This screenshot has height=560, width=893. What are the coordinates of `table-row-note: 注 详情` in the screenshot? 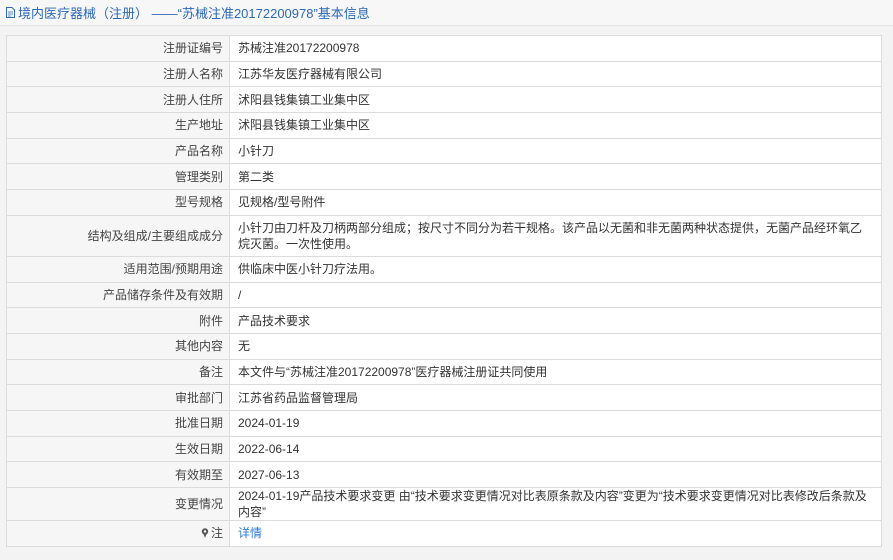 It's located at (444, 533).